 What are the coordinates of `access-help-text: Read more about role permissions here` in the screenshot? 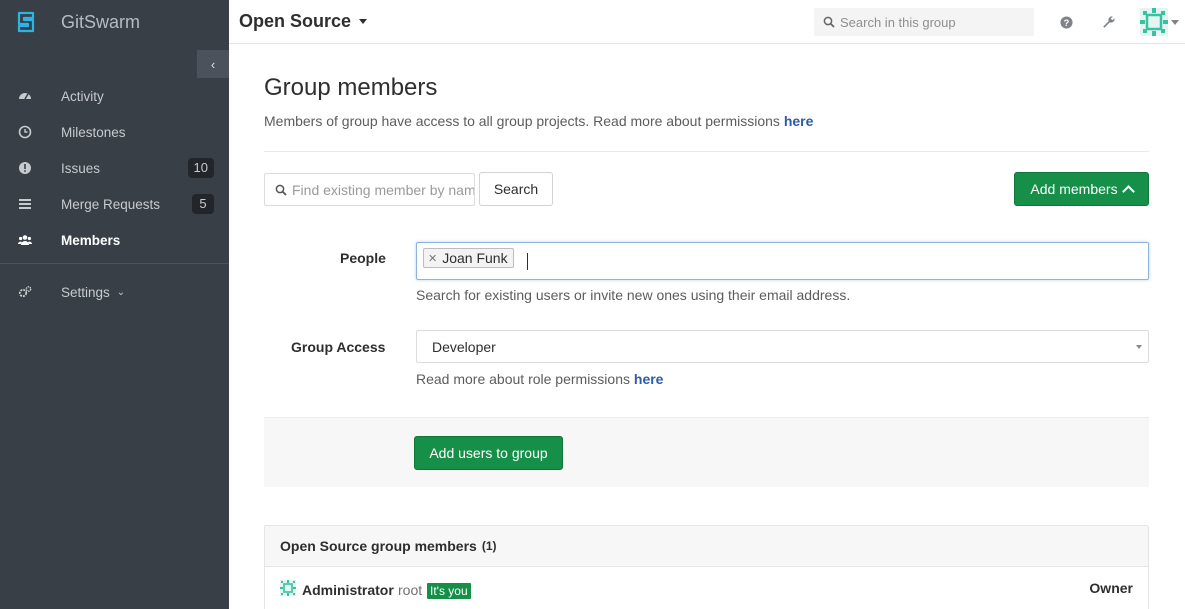 It's located at (539, 379).